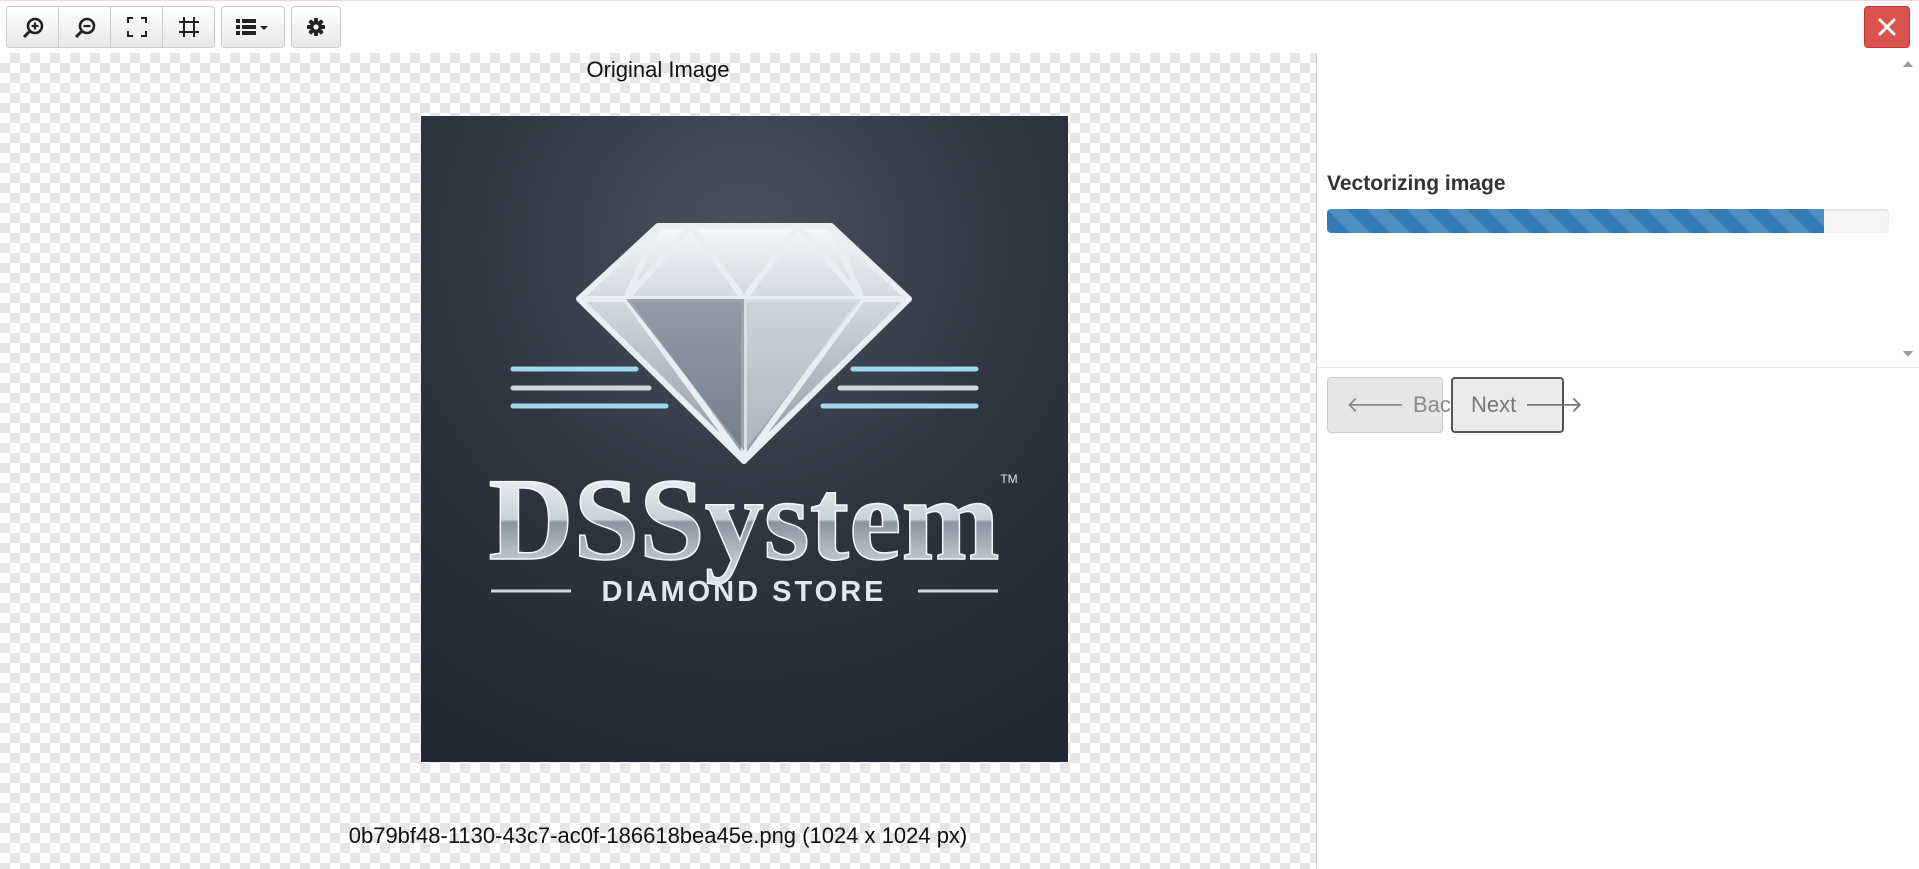 Image resolution: width=1919 pixels, height=869 pixels. I want to click on zoom-in-button, so click(32, 27).